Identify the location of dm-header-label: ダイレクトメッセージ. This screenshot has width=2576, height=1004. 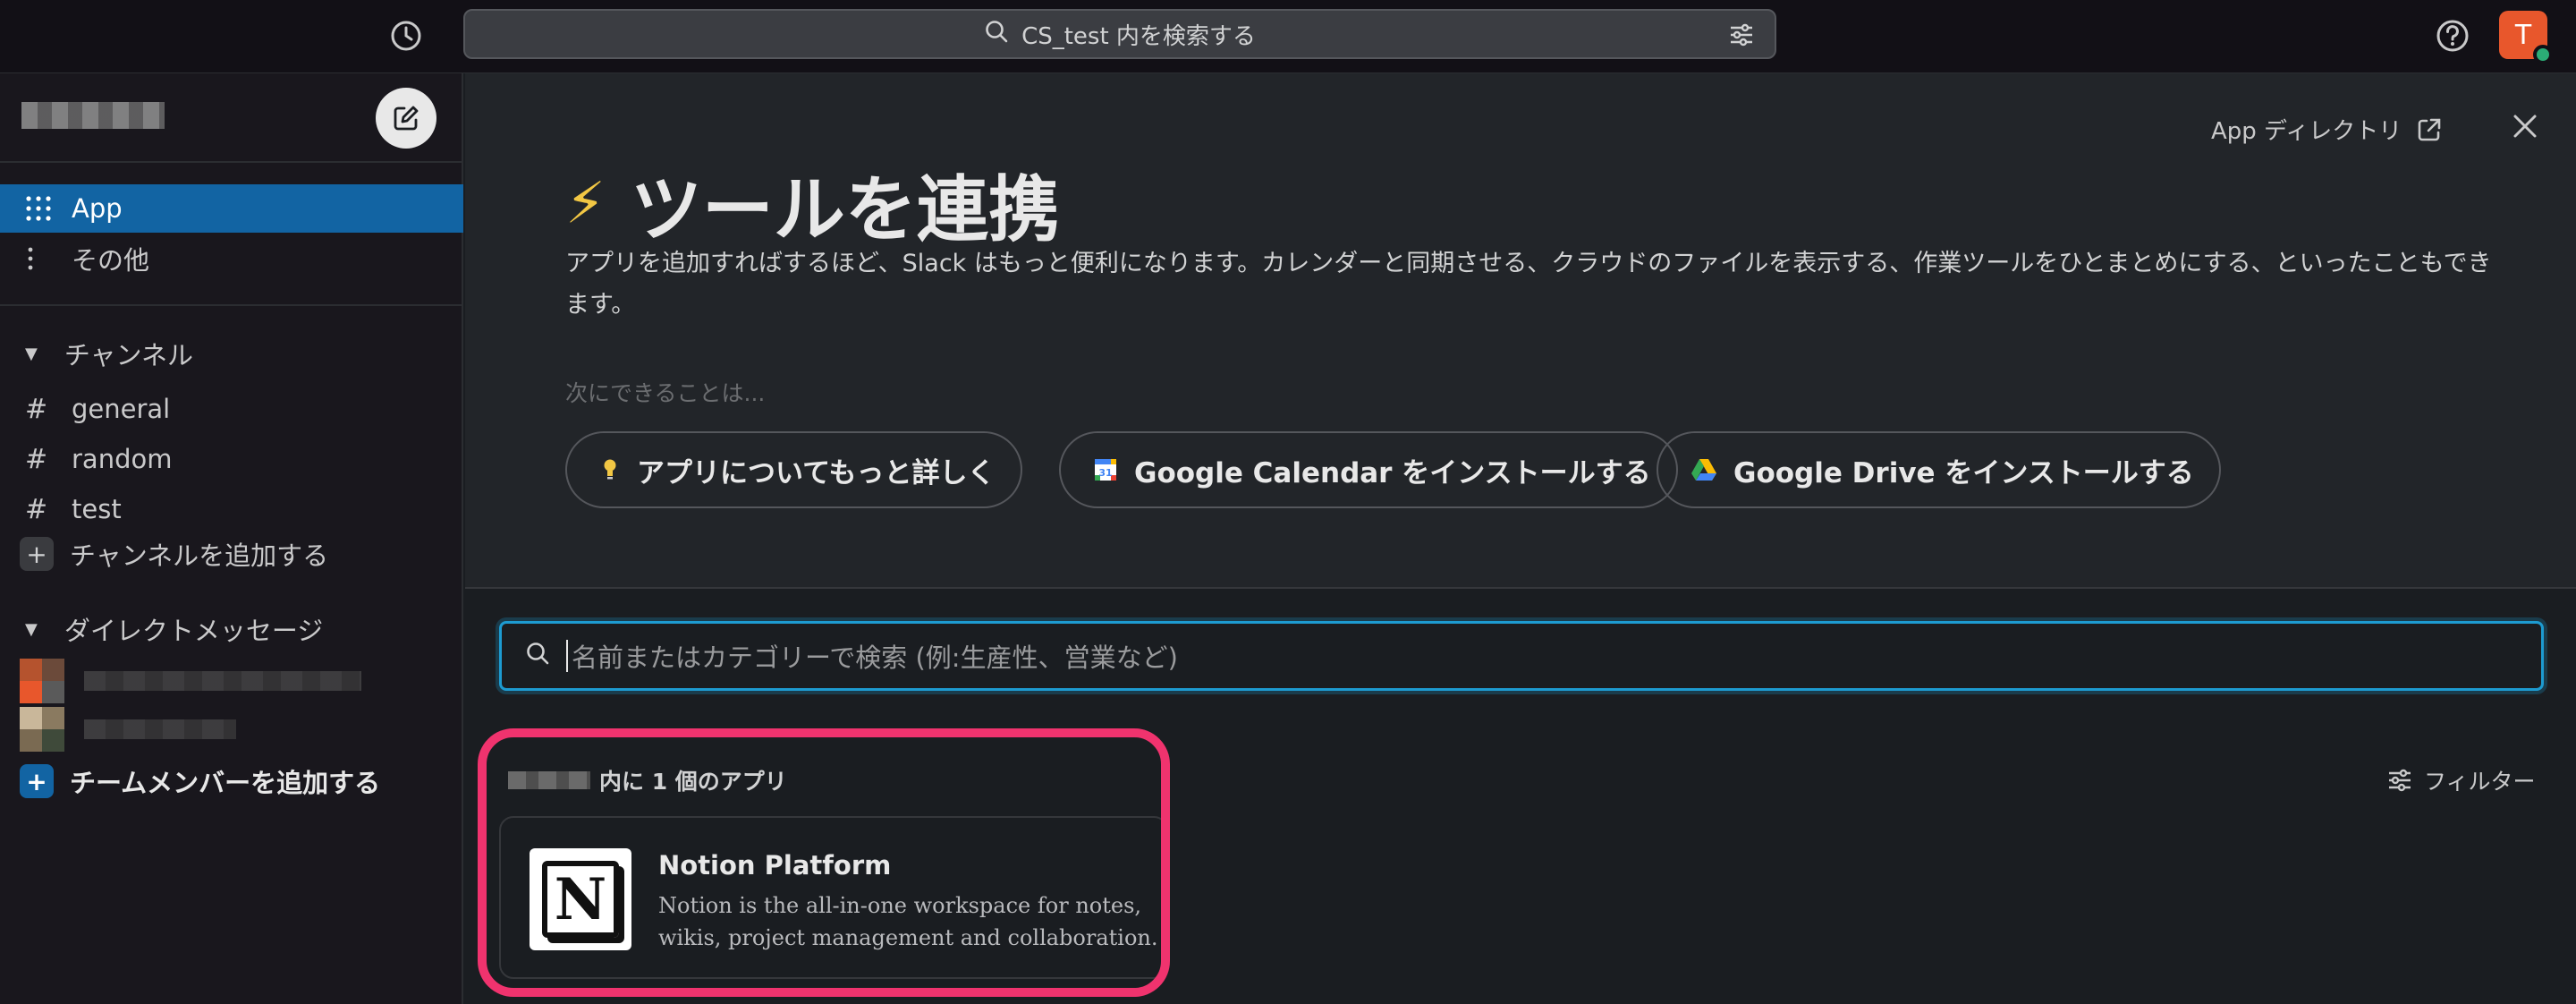
(194, 631).